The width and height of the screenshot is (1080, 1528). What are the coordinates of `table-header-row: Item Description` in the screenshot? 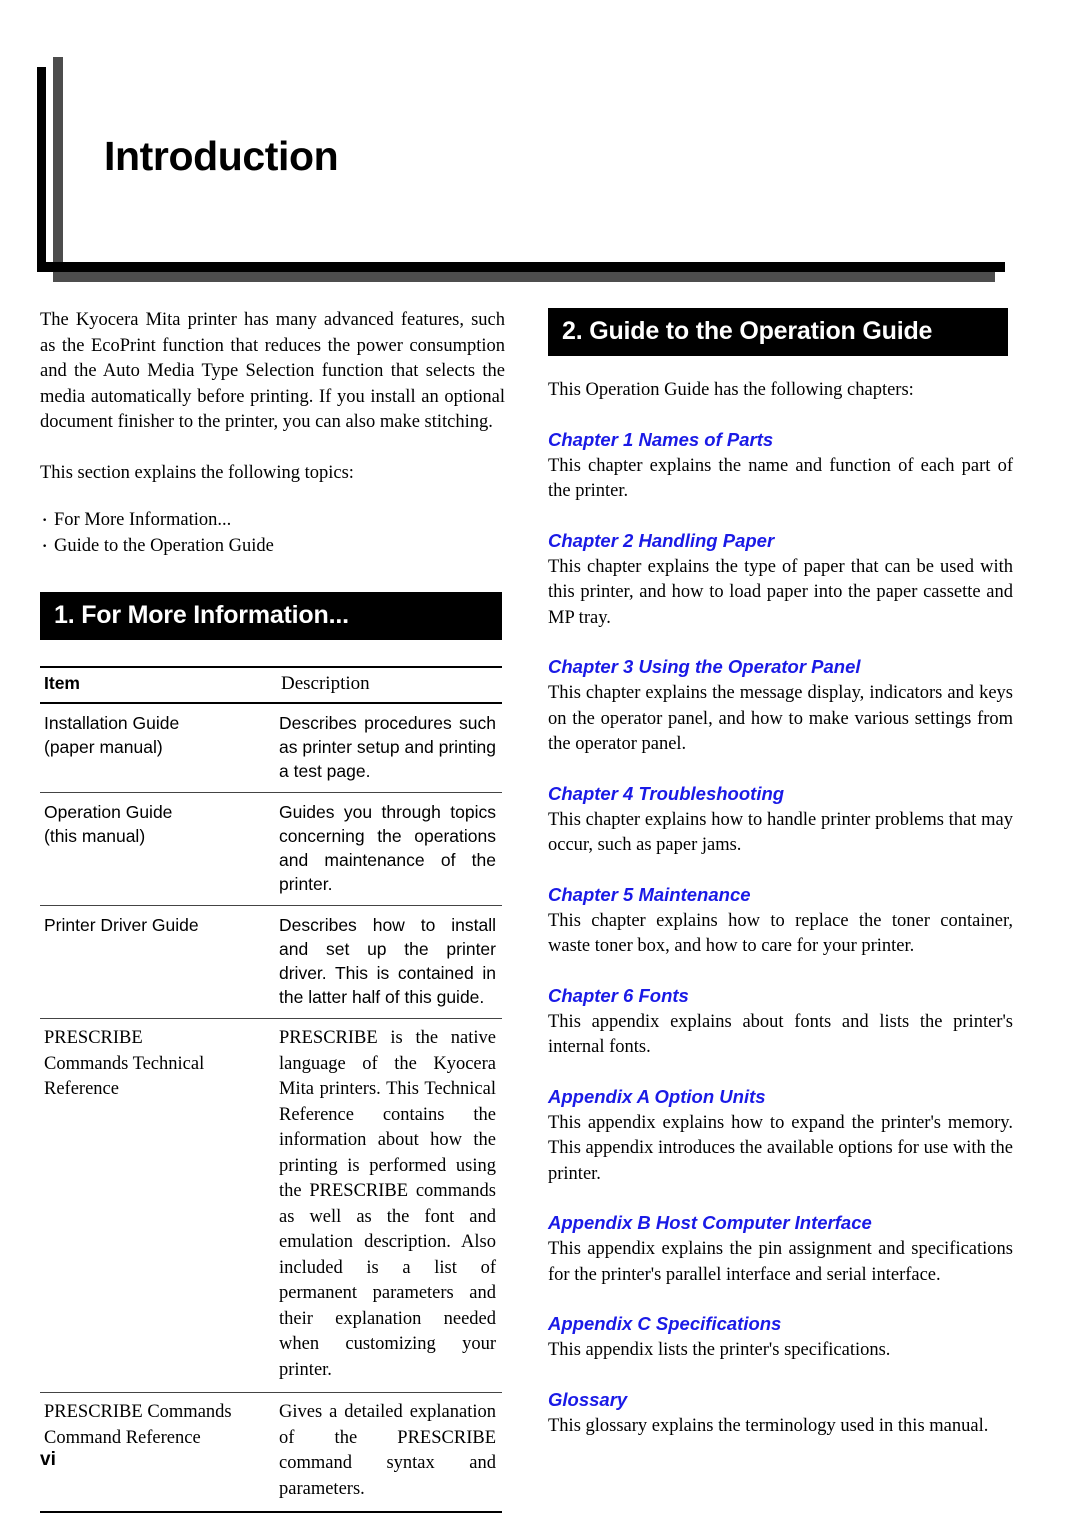 It's located at (271, 685).